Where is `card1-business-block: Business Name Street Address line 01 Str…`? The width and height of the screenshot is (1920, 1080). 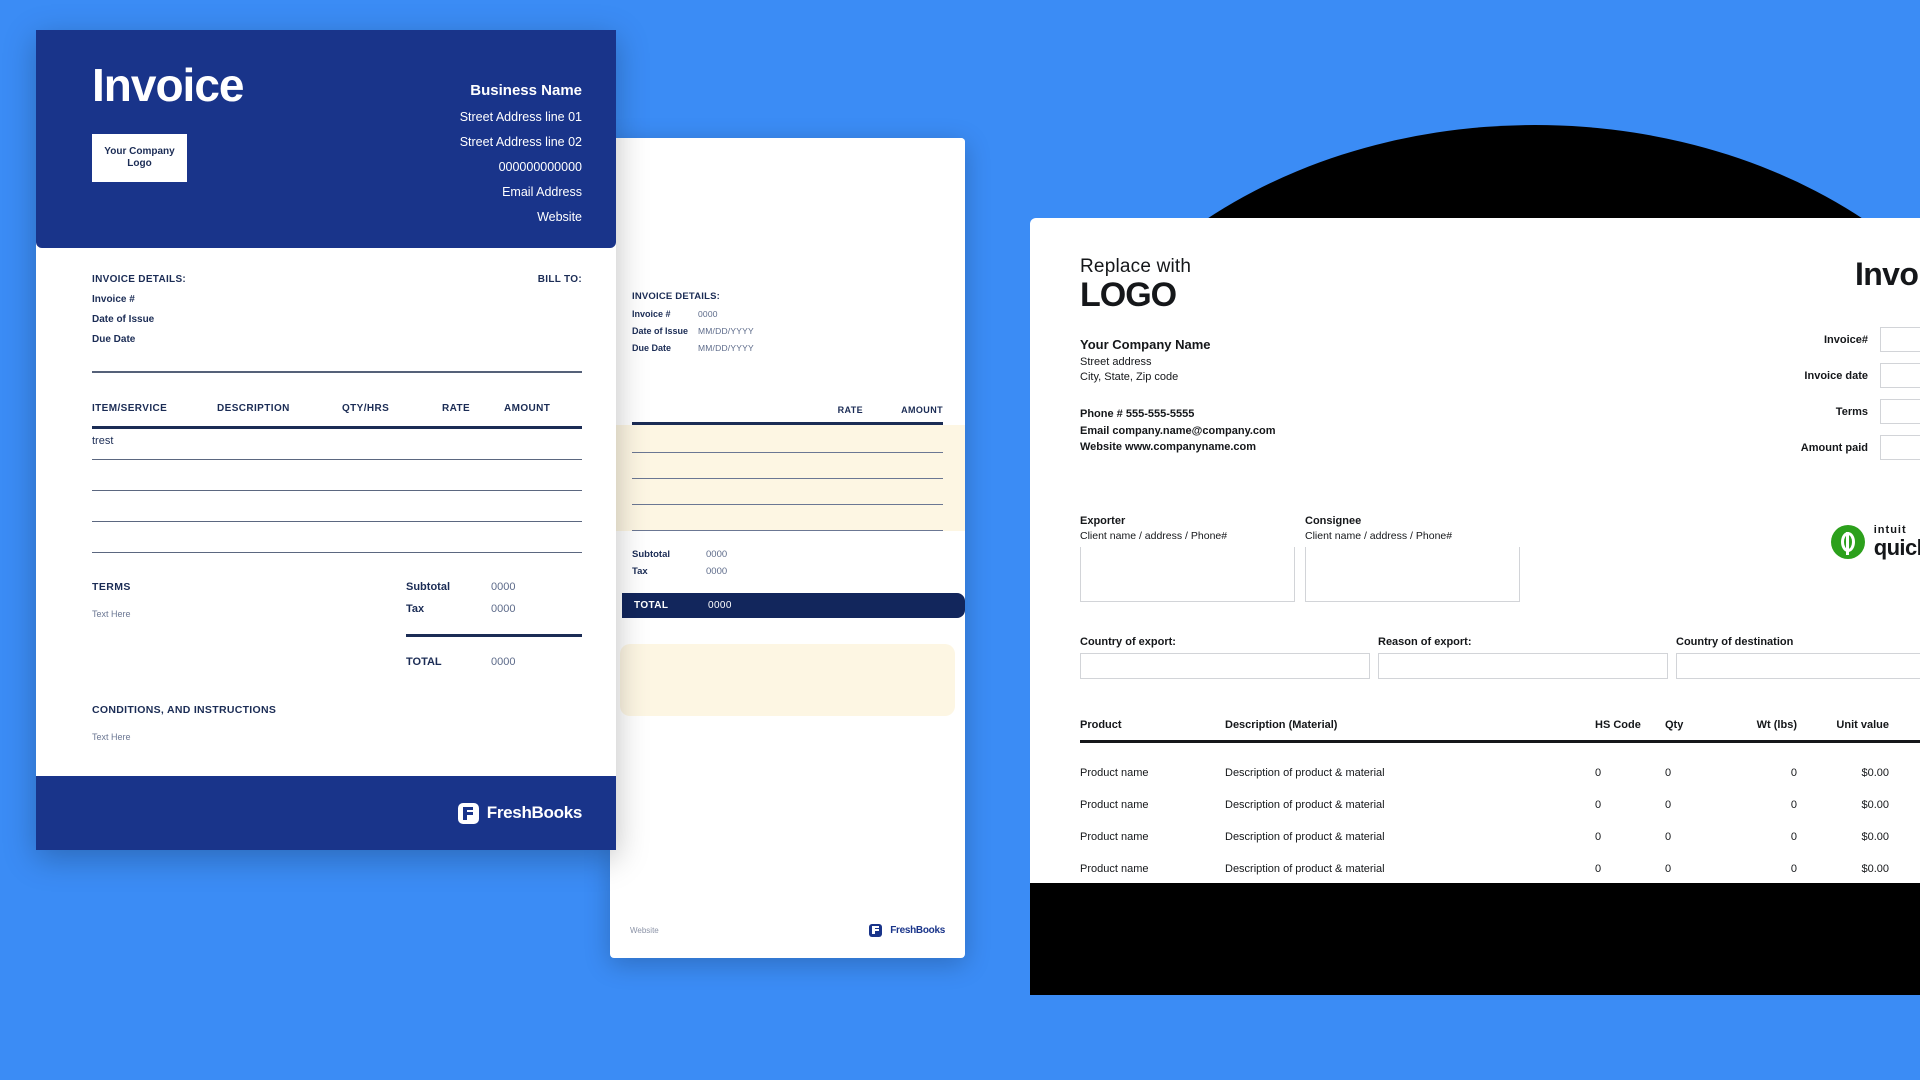
card1-business-block: Business Name Street Address line 01 Str… is located at coordinates (521, 158).